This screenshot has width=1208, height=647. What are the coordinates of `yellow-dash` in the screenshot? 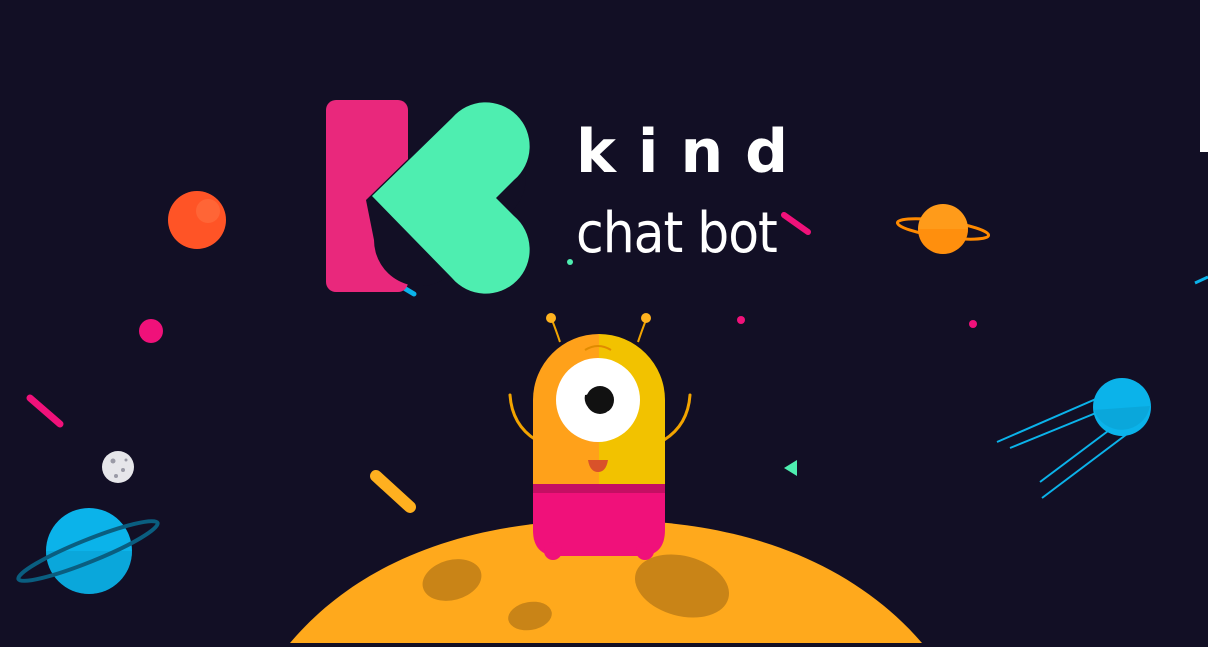 It's located at (393, 491).